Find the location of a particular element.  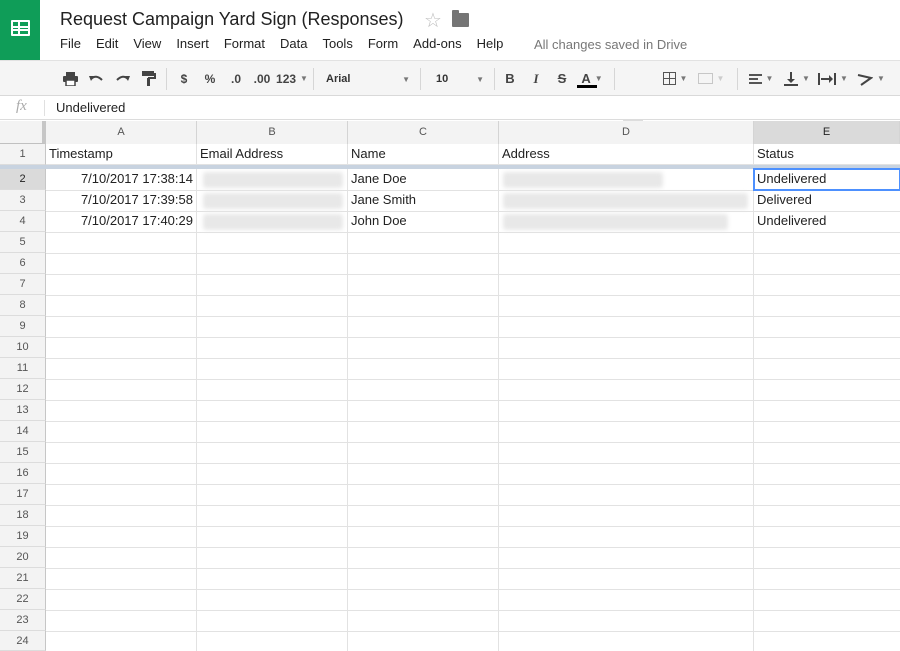

bold-button: B is located at coordinates (510, 78).